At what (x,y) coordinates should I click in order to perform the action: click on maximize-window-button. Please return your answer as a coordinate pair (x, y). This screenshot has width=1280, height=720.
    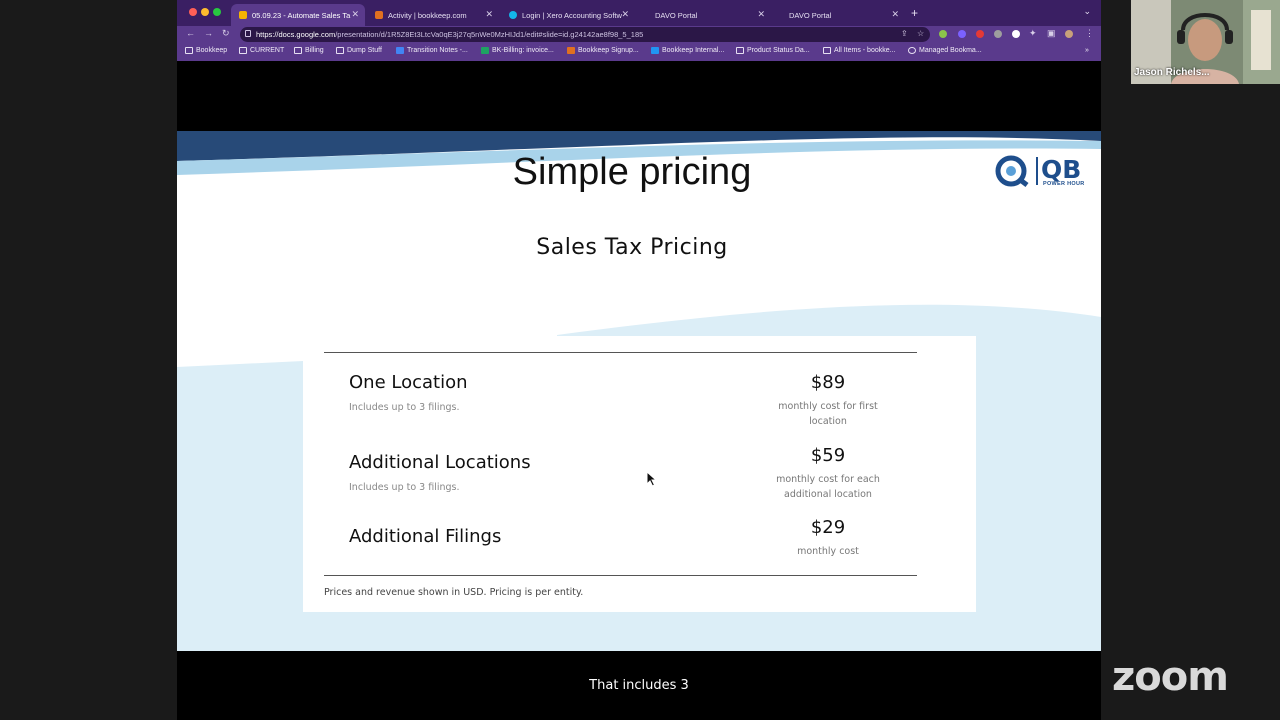
    Looking at the image, I should click on (217, 12).